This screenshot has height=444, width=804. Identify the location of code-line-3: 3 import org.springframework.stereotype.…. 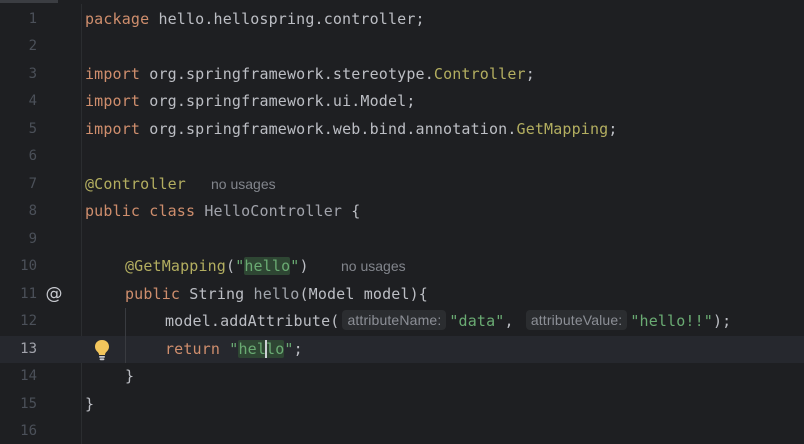
(402, 74).